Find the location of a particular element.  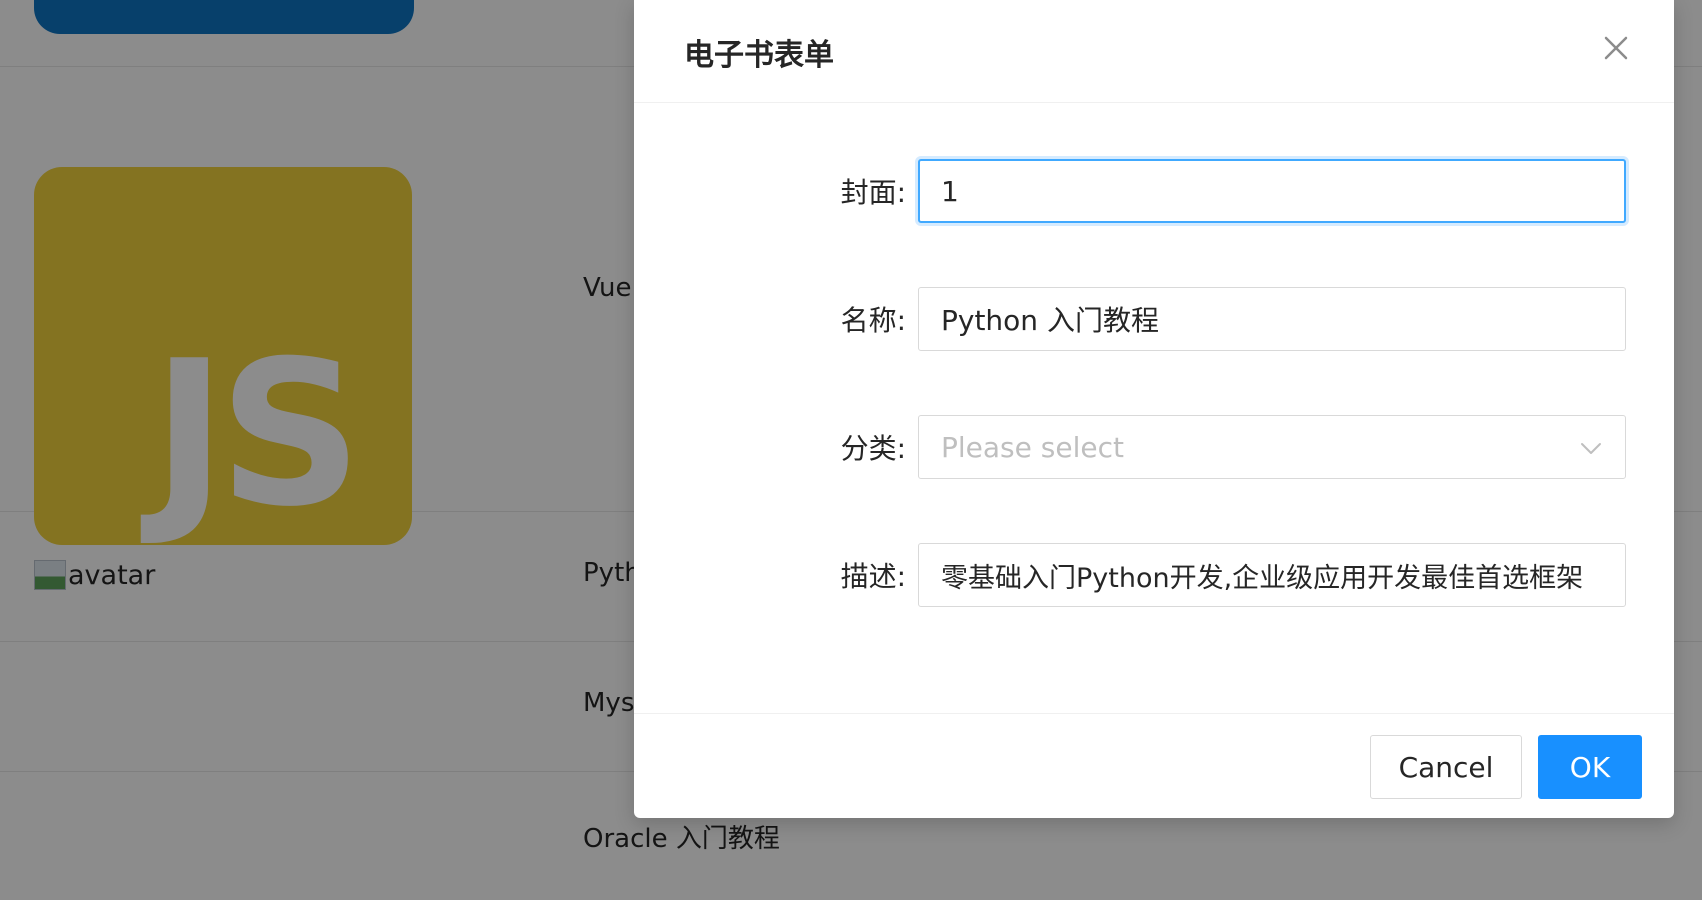

name-input is located at coordinates (1272, 319).